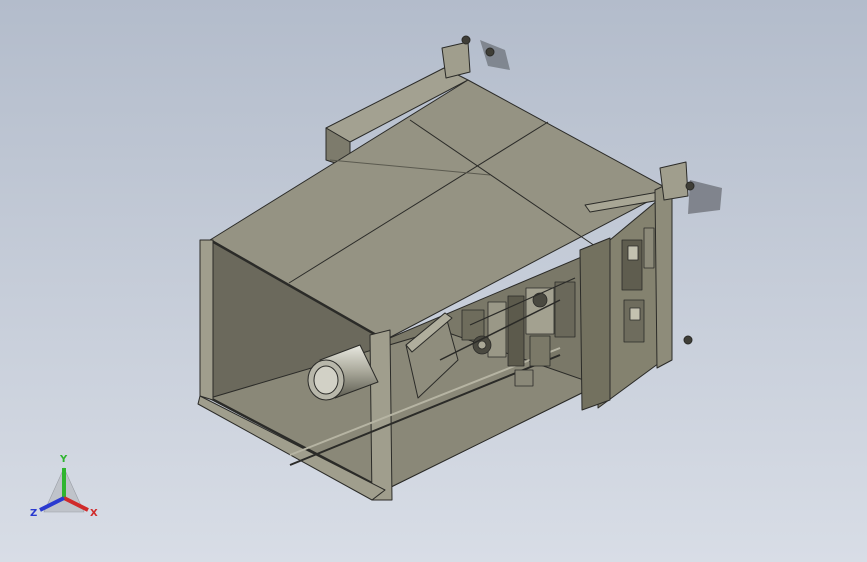 The width and height of the screenshot is (867, 562). What do you see at coordinates (595, 324) in the screenshot?
I see `right-front-post` at bounding box center [595, 324].